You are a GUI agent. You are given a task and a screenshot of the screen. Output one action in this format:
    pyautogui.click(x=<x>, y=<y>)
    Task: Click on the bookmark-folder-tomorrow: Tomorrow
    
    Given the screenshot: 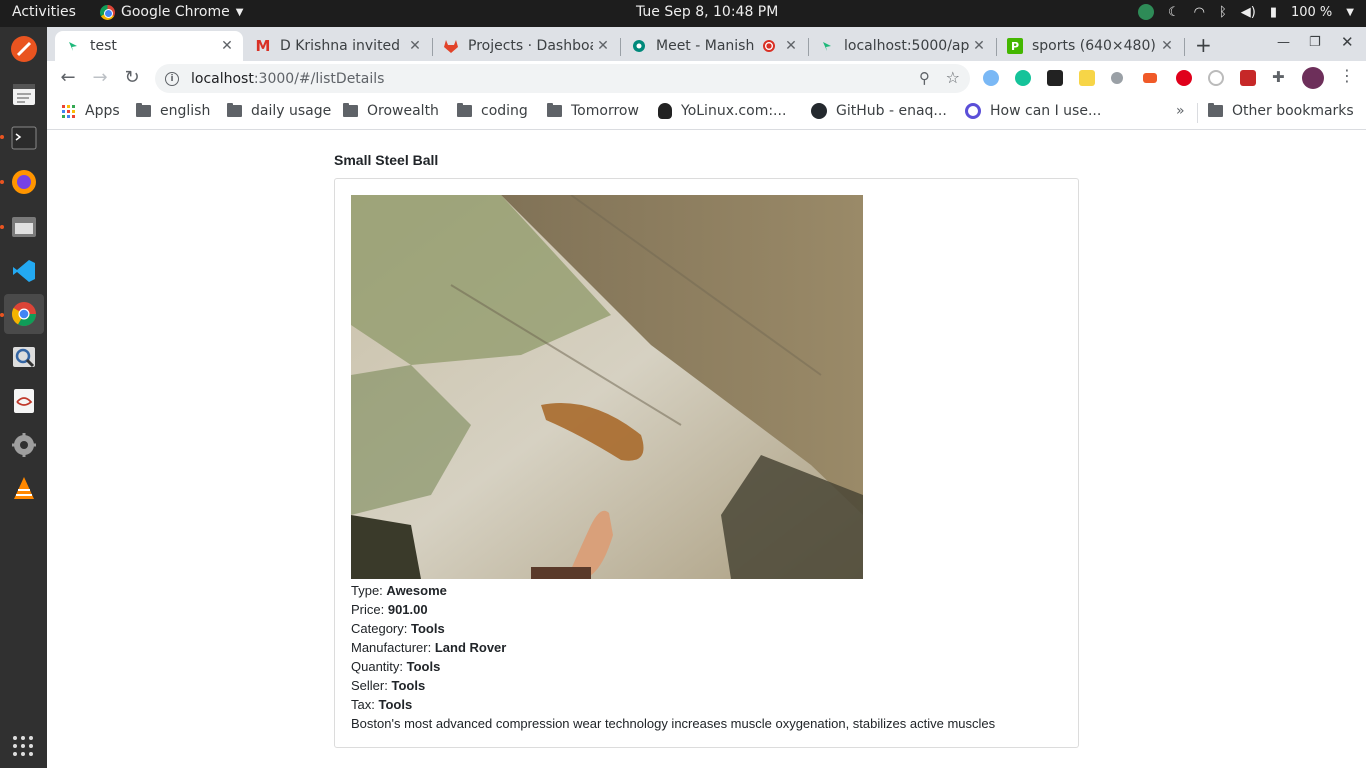 What is the action you would take?
    pyautogui.click(x=593, y=111)
    